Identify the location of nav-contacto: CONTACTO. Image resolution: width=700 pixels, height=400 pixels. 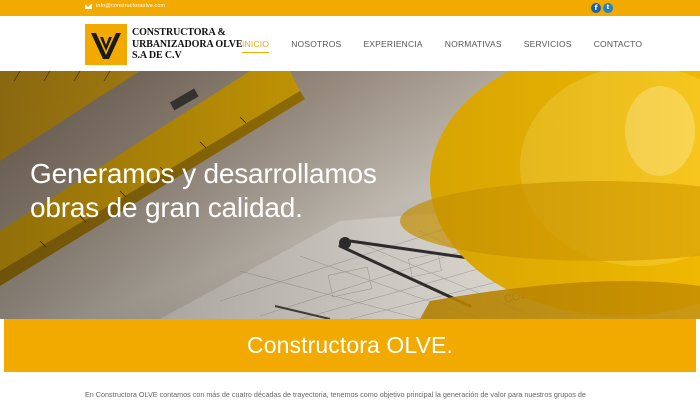
(618, 46).